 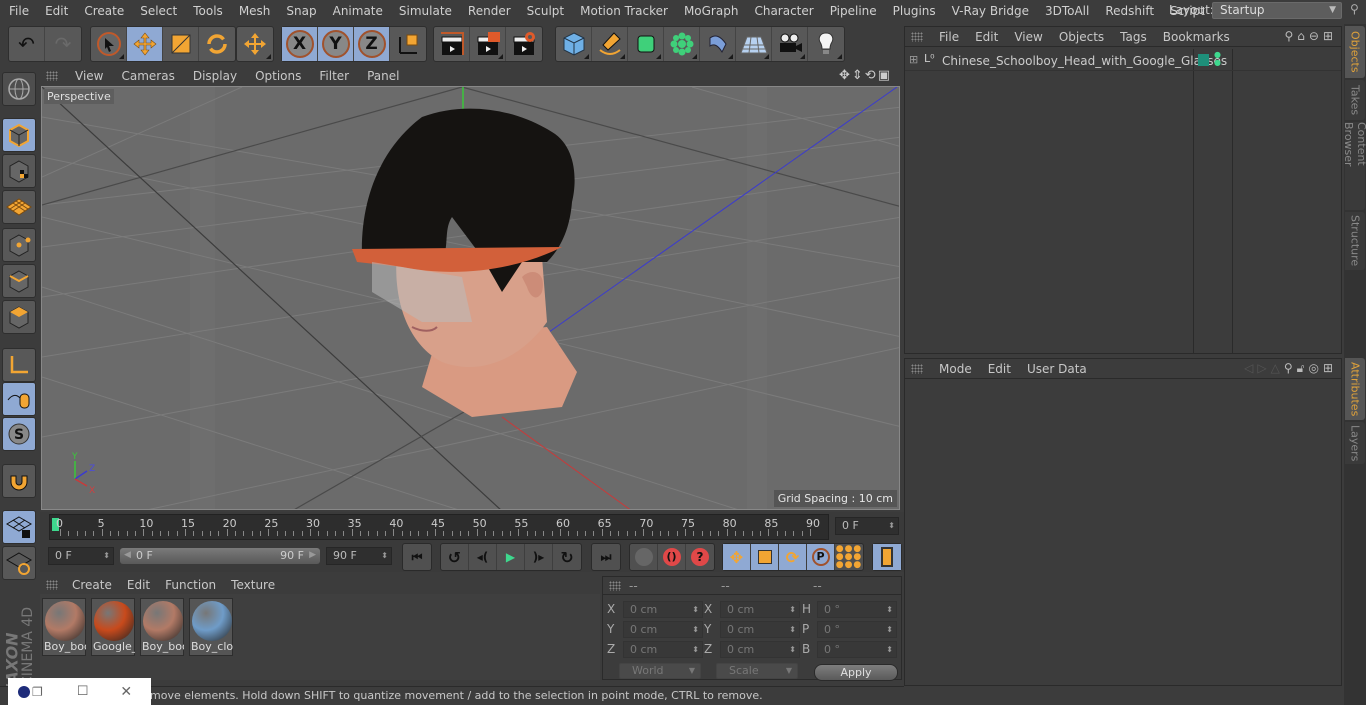 What do you see at coordinates (790, 44) in the screenshot?
I see `camera-button` at bounding box center [790, 44].